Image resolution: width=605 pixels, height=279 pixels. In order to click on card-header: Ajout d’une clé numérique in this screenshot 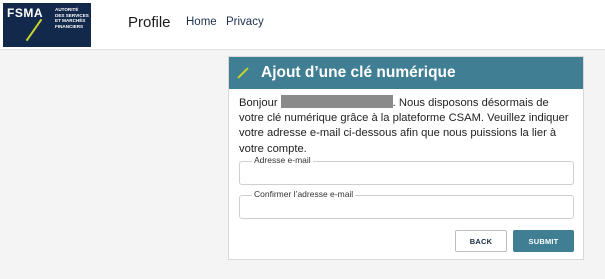, I will do `click(406, 73)`.